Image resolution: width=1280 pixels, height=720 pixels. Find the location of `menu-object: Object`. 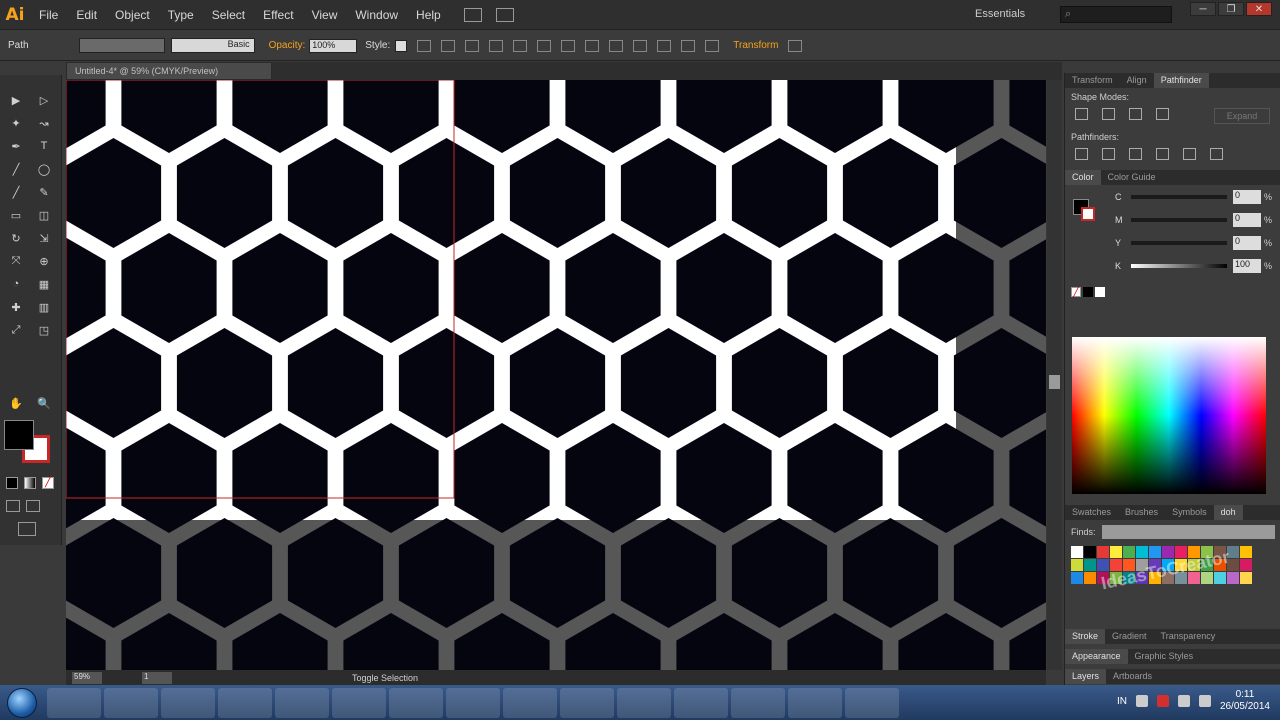

menu-object: Object is located at coordinates (132, 15).